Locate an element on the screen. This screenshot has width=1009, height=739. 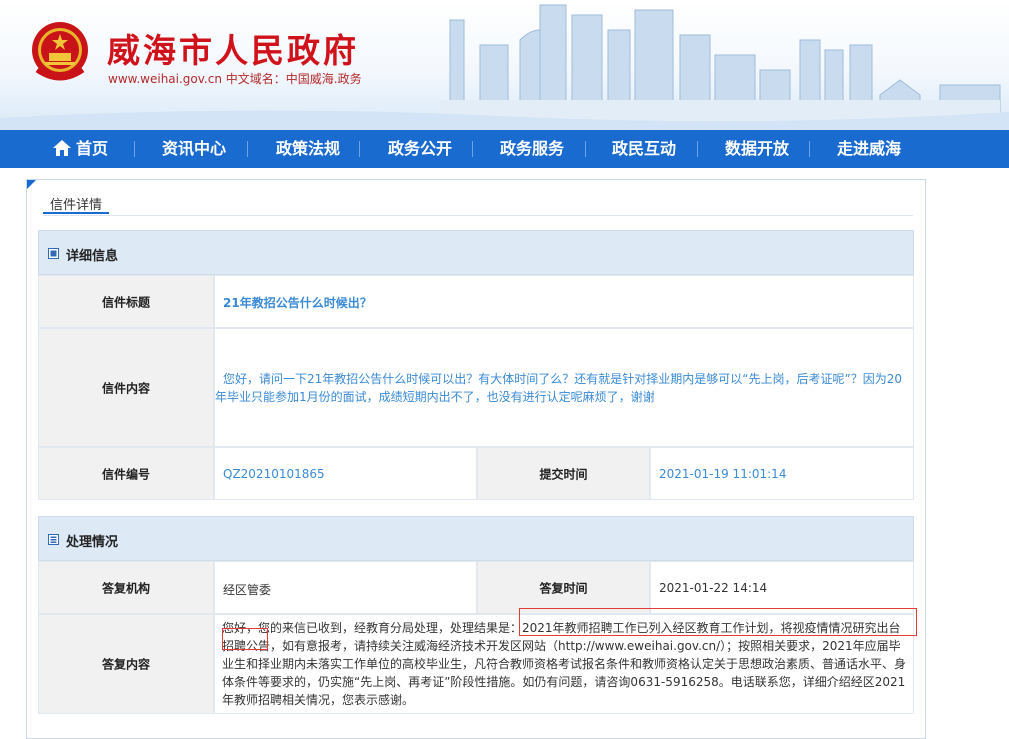
site-url: www.weihai.gov.cn 中文域名：中国威海.政务 is located at coordinates (235, 79).